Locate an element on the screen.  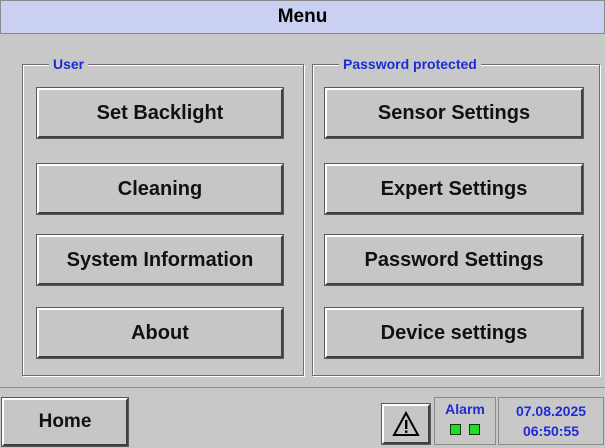
warning-button is located at coordinates (406, 424).